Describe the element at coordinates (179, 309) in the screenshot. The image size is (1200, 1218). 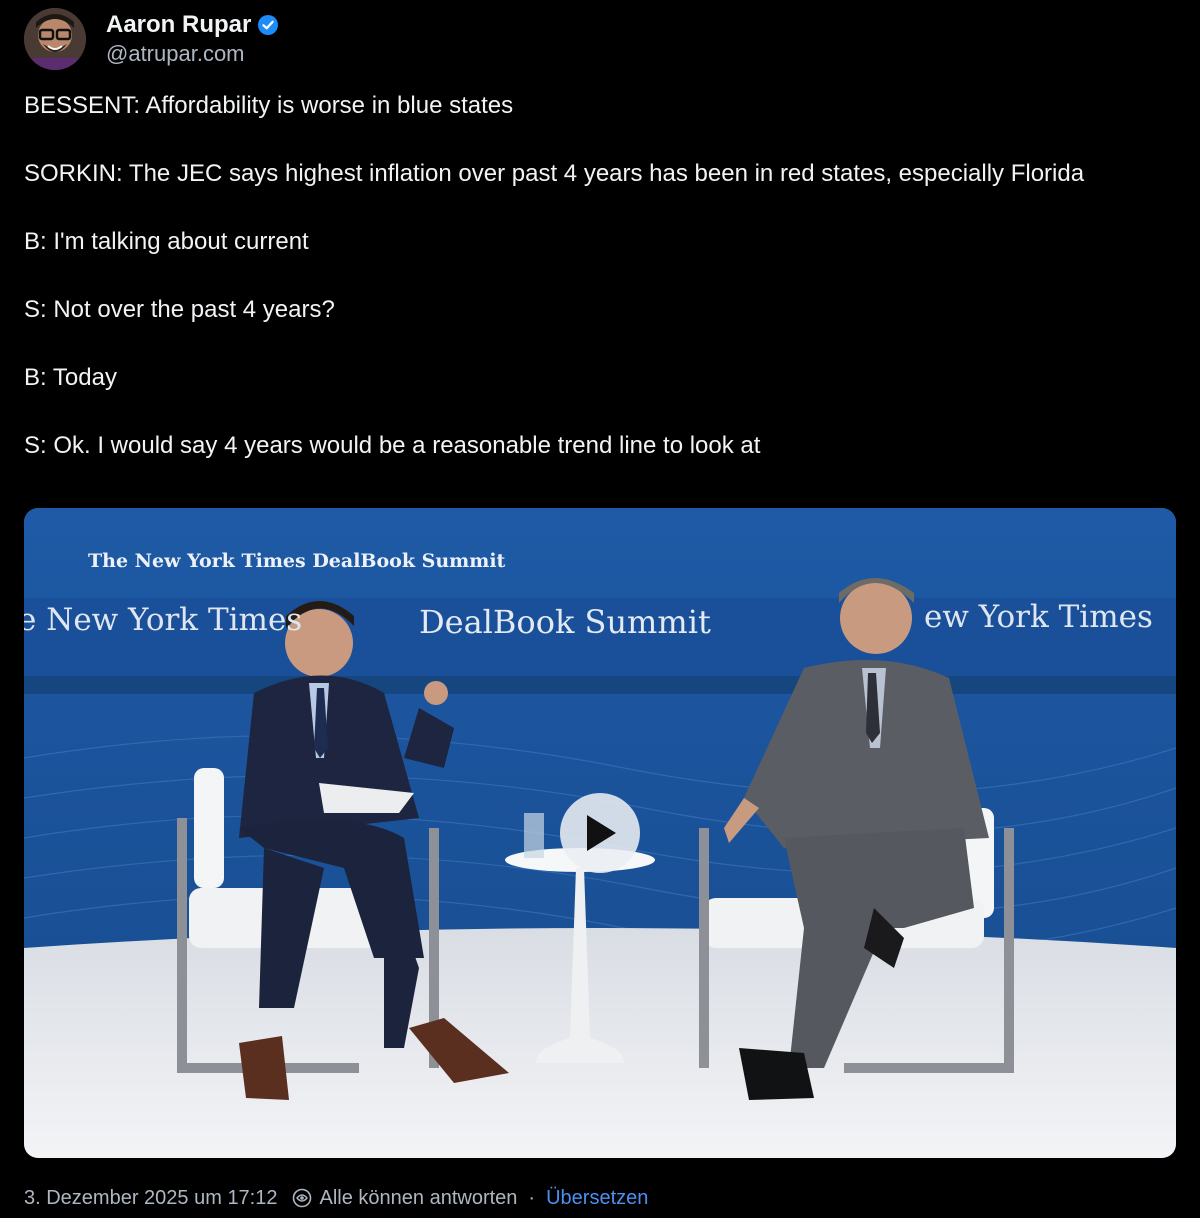
I see `post-paragraph: S: Not over the past 4 years?` at that location.